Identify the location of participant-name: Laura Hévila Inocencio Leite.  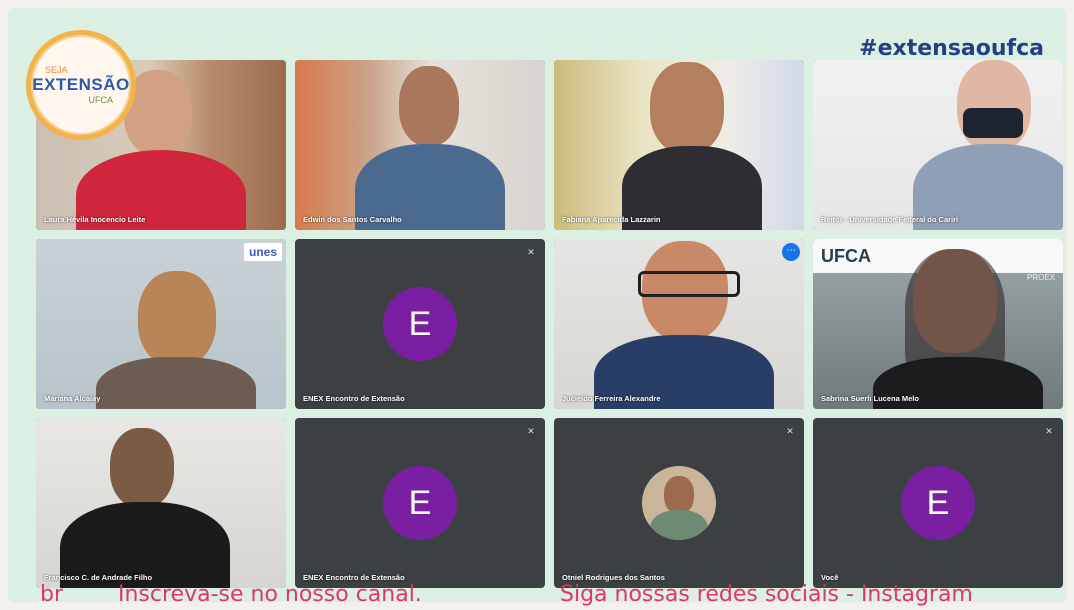
(95, 219).